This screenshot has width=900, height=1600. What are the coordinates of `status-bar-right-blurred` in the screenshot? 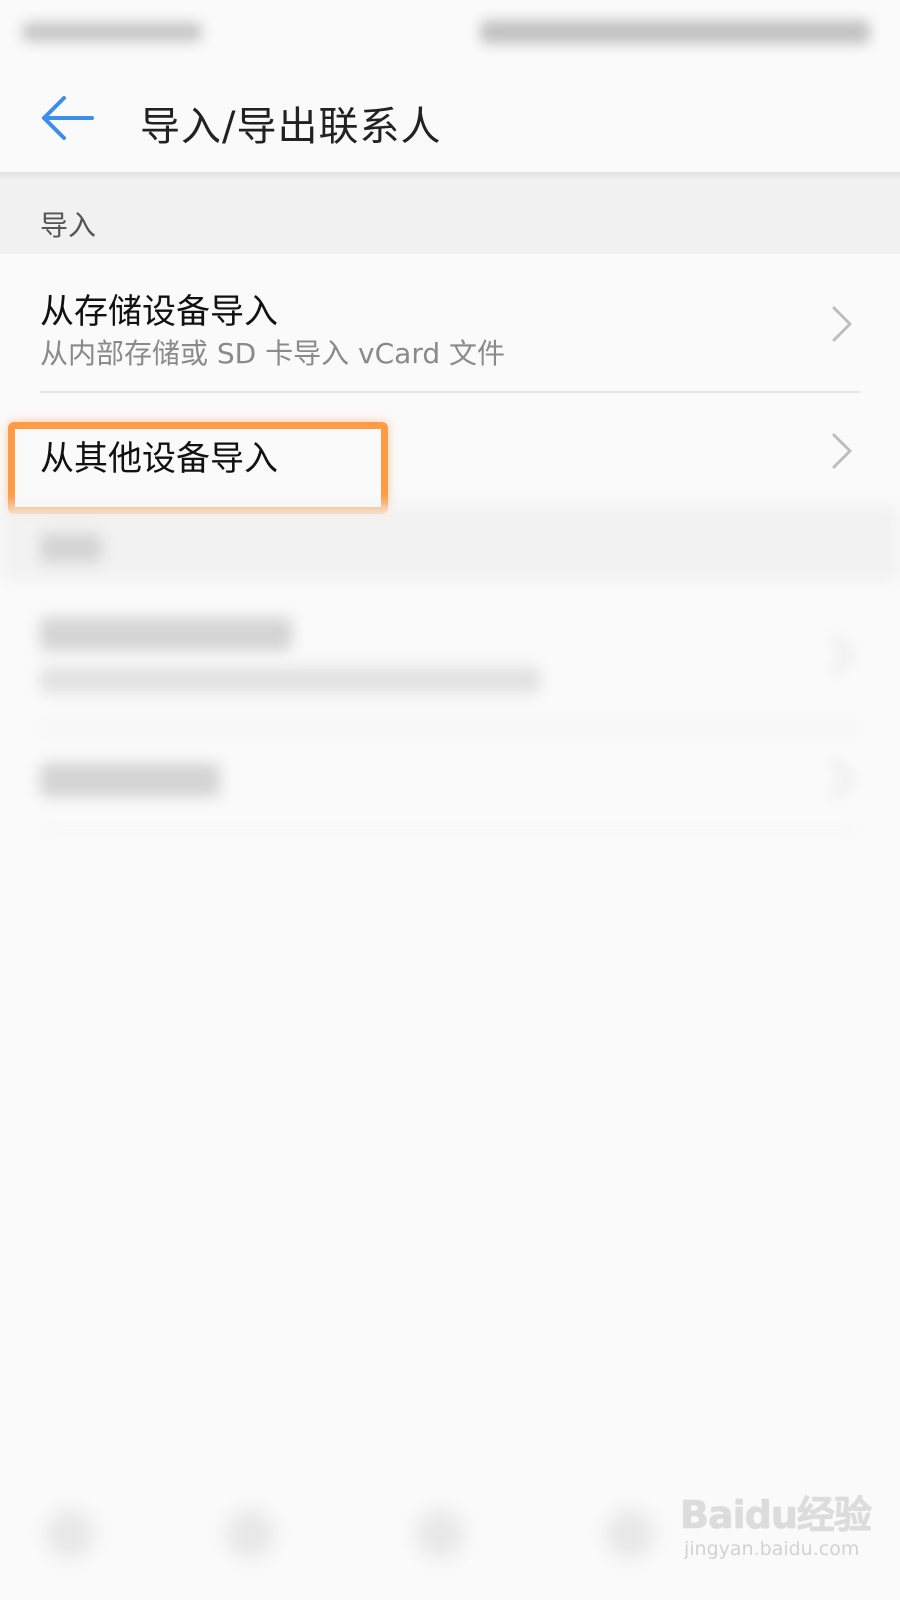 It's located at (675, 32).